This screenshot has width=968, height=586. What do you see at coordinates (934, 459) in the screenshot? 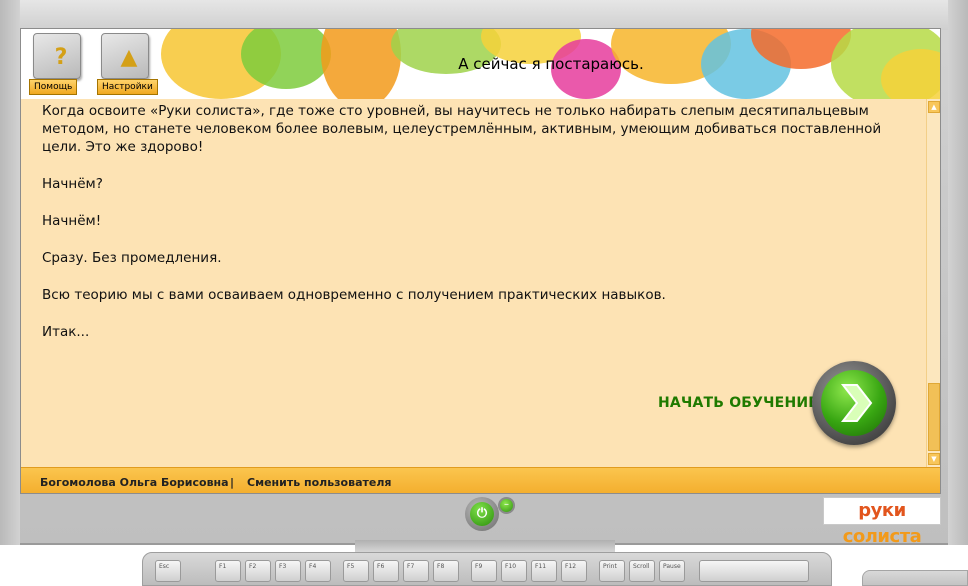
I see `scroll-down-icon: ▼` at bounding box center [934, 459].